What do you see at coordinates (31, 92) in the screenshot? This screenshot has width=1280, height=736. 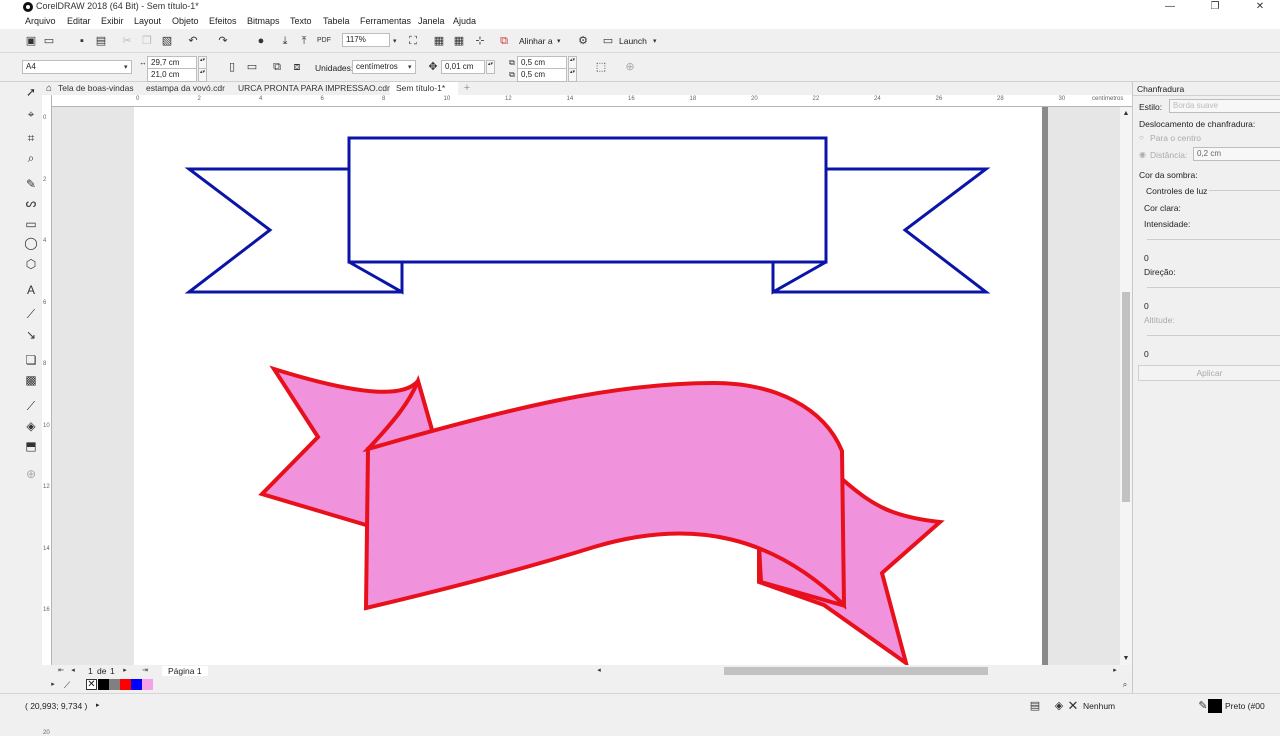 I see `pick-tool-icon: ➚` at bounding box center [31, 92].